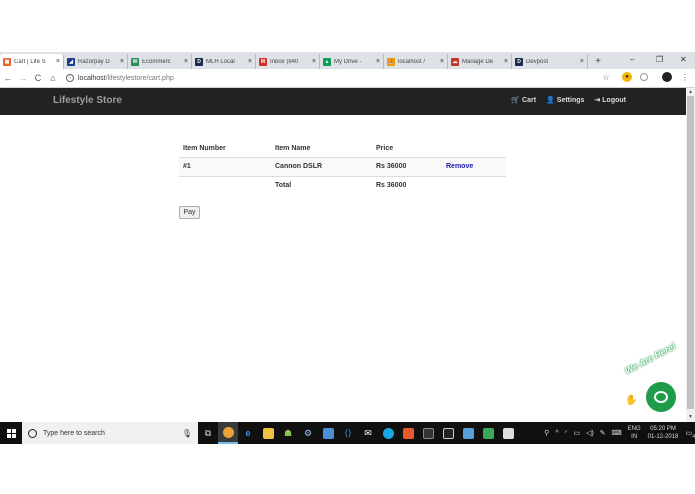 Image resolution: width=695 pixels, height=494 pixels. Describe the element at coordinates (189, 212) in the screenshot. I see `pay-button: Pay` at that location.